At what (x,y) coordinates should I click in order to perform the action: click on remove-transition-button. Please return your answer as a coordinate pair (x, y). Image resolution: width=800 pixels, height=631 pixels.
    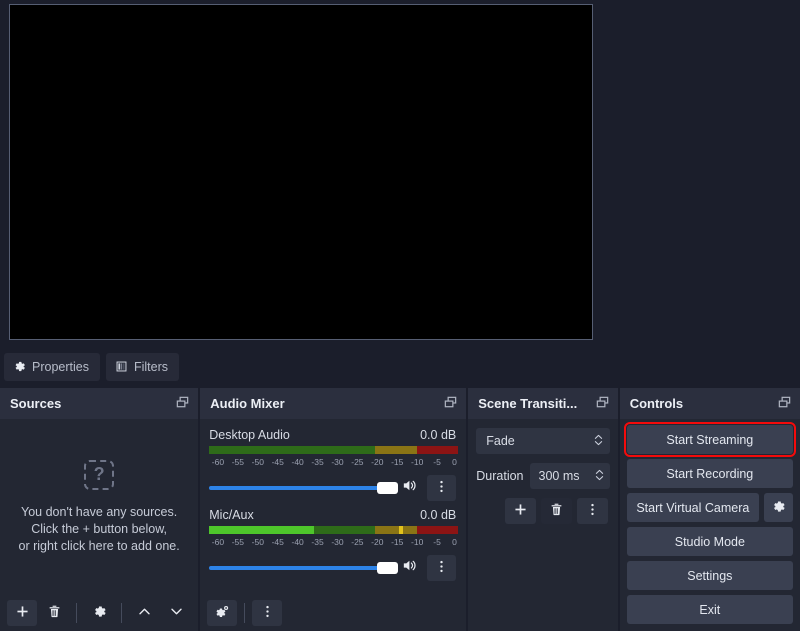
    Looking at the image, I should click on (556, 511).